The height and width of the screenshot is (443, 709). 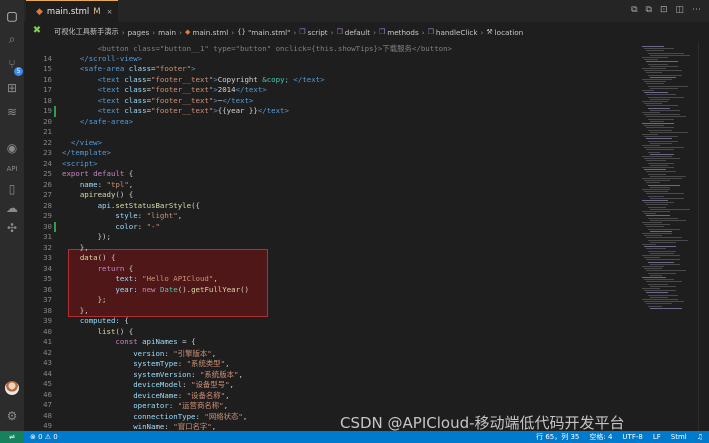 What do you see at coordinates (700, 437) in the screenshot?
I see `bell-icon: ♫` at bounding box center [700, 437].